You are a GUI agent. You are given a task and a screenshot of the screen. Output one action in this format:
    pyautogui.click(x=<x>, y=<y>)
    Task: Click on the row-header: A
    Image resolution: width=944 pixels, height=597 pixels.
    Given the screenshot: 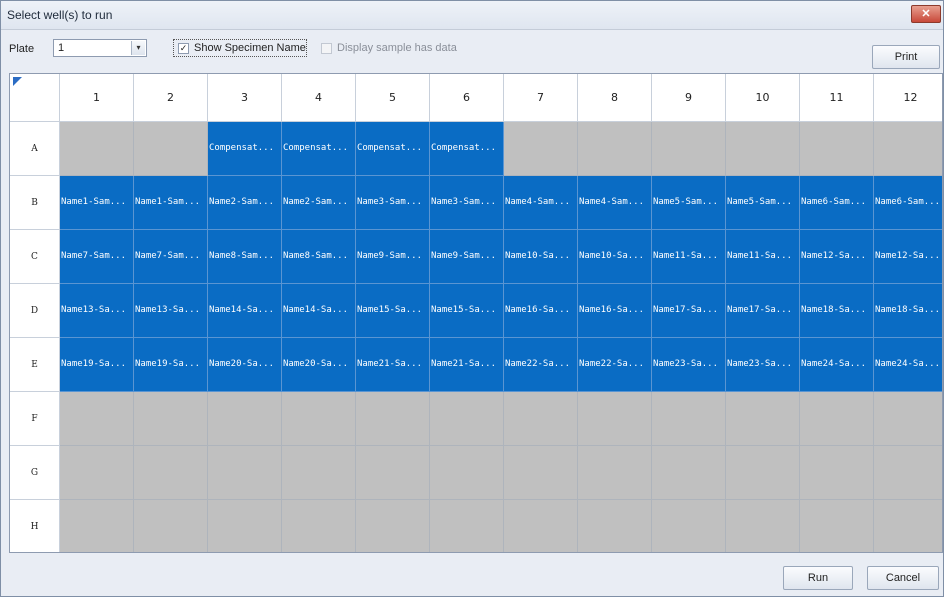 What is the action you would take?
    pyautogui.click(x=35, y=149)
    